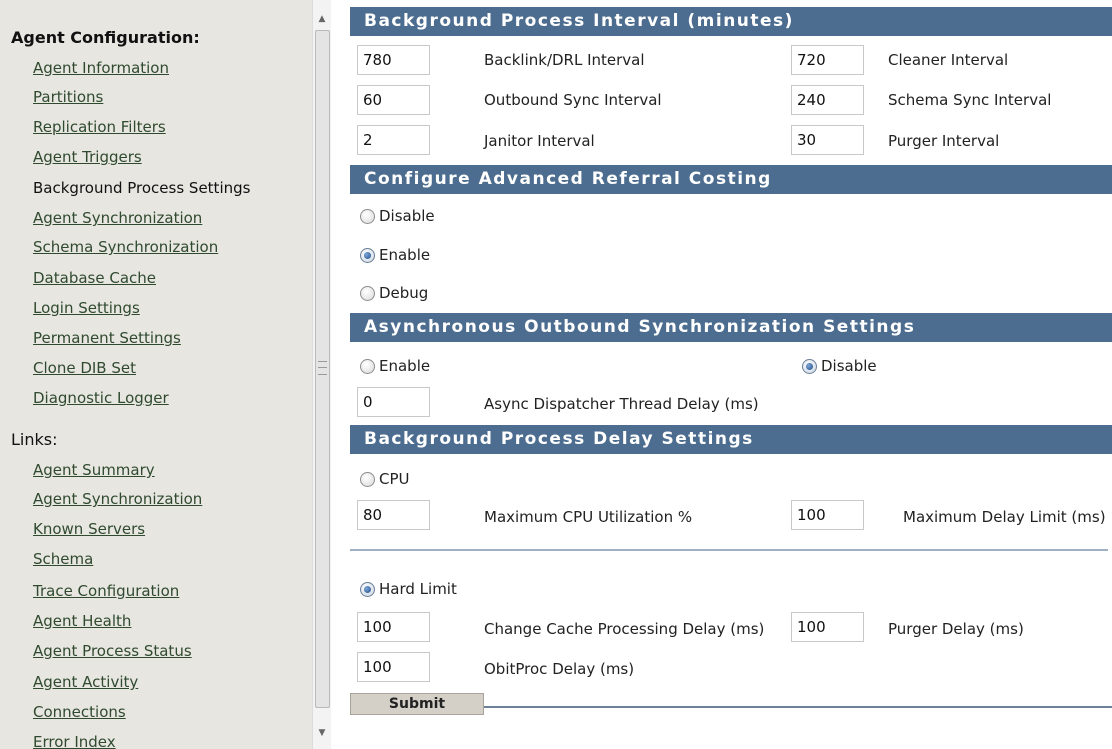 This screenshot has height=749, width=1112. Describe the element at coordinates (367, 479) in the screenshot. I see `delay-cpu-radio` at that location.